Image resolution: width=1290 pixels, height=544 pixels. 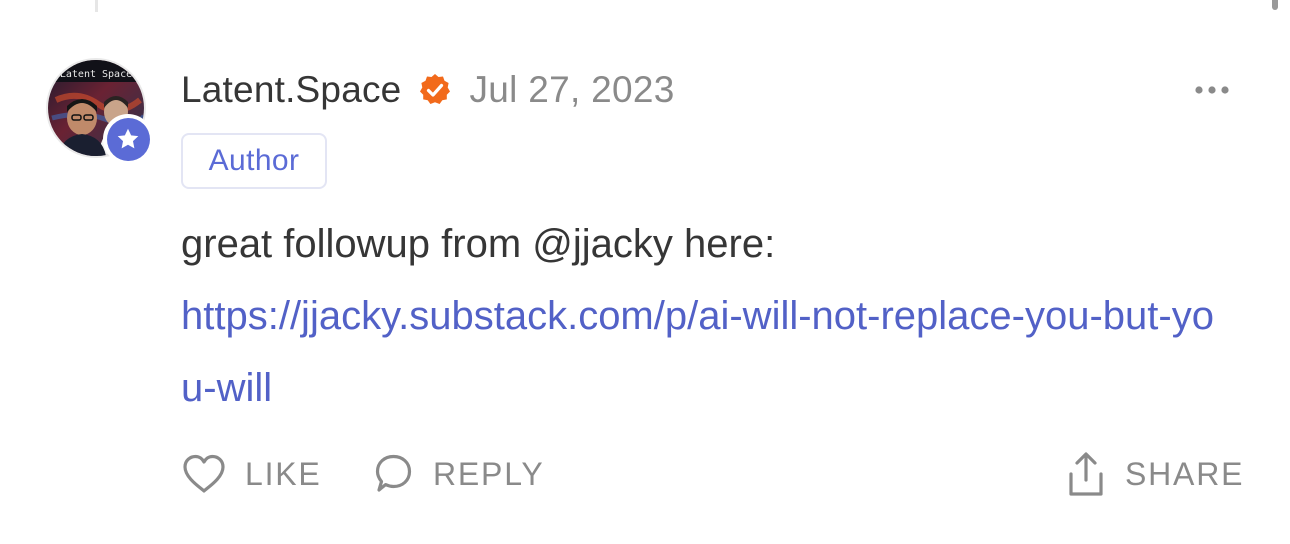 I want to click on author-role-badge: Author, so click(x=254, y=161).